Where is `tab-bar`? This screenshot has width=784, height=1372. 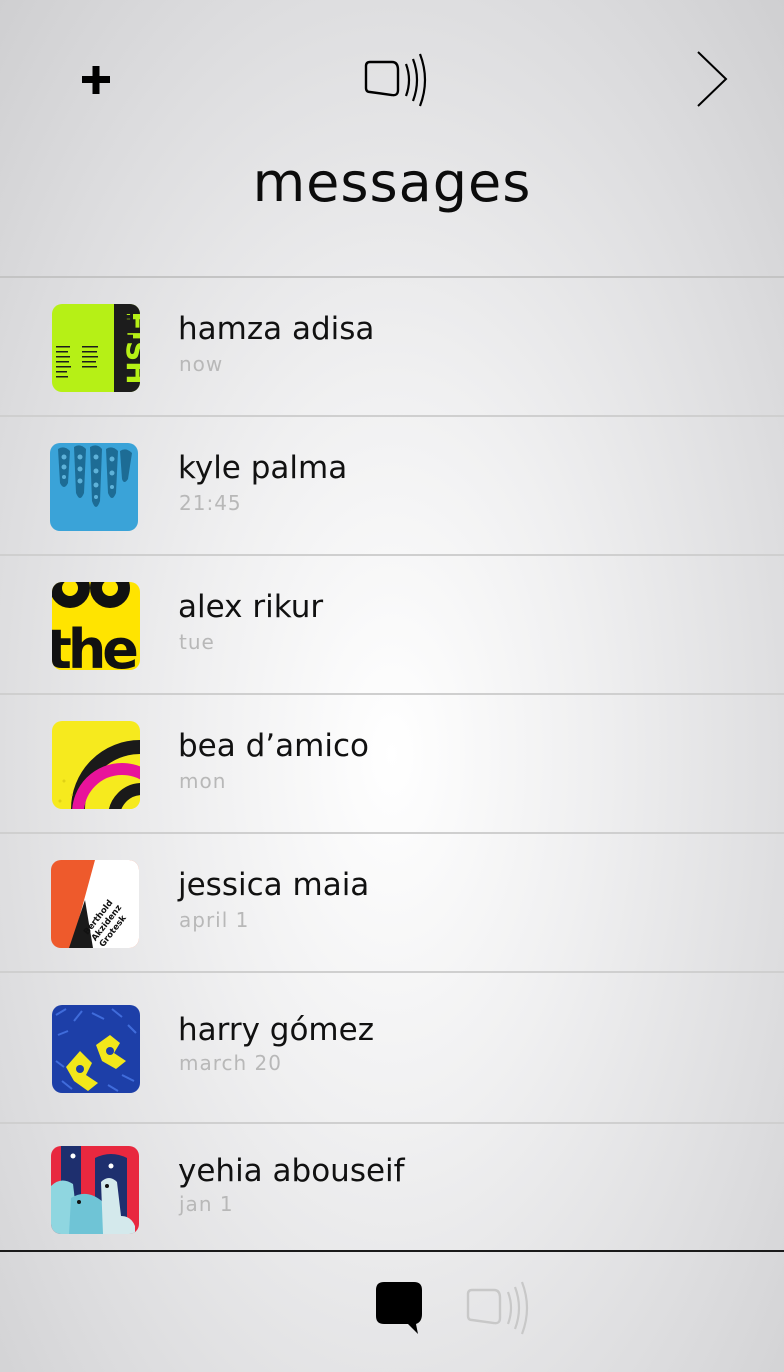
tab-bar is located at coordinates (392, 1311).